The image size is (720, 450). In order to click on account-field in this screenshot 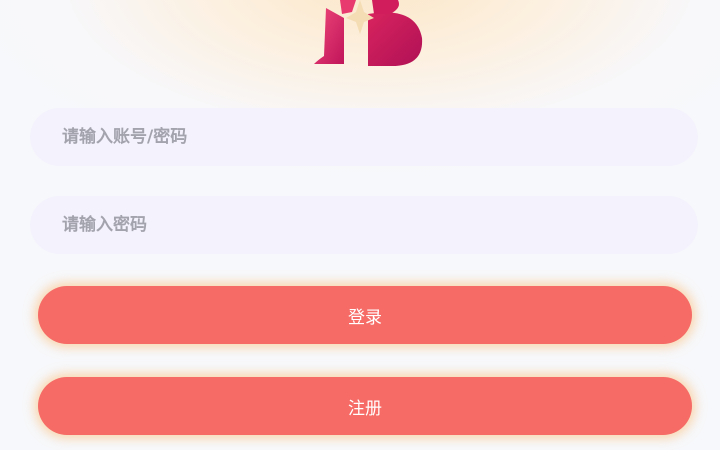, I will do `click(364, 137)`.